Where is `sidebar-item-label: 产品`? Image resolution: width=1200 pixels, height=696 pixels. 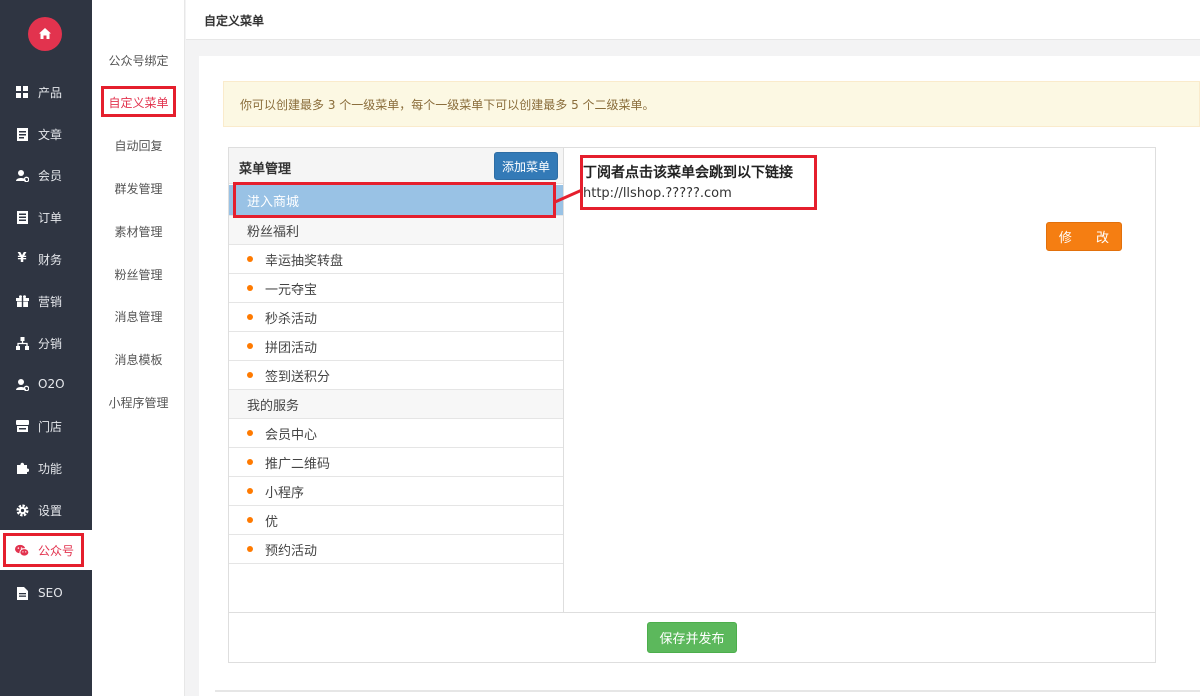 sidebar-item-label: 产品 is located at coordinates (50, 92).